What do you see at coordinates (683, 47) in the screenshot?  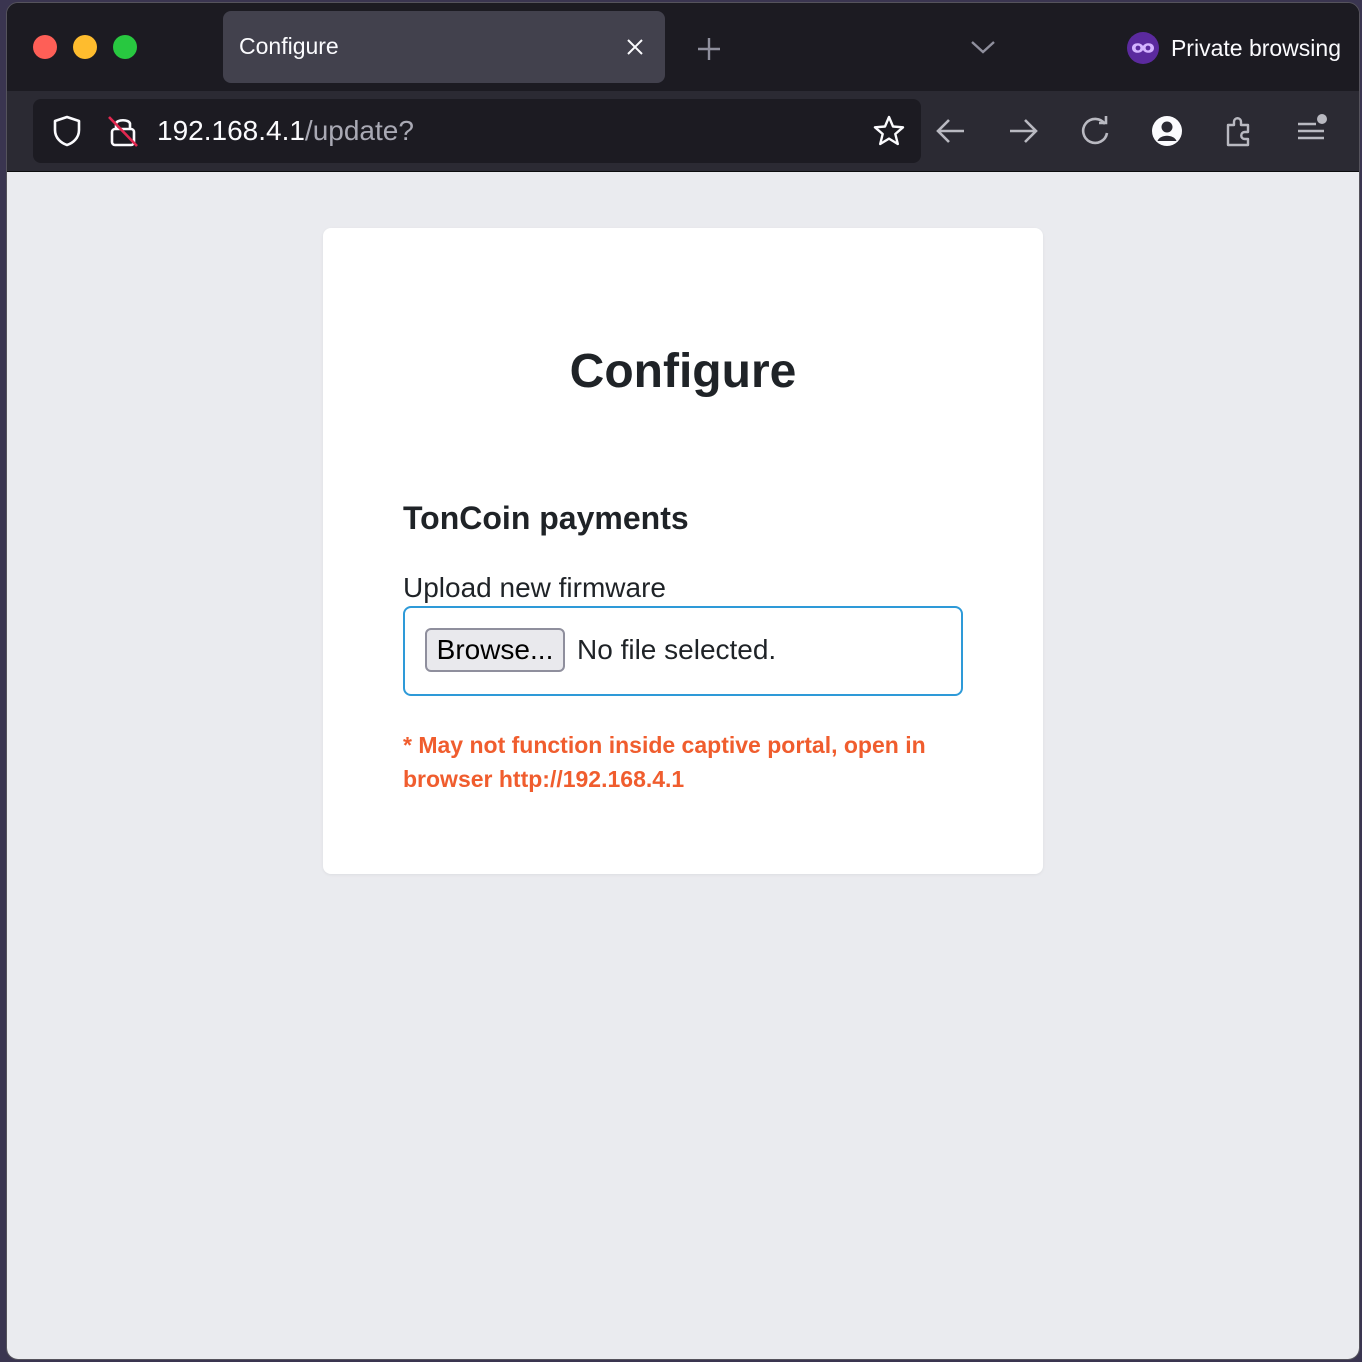 I see `title-bar: Configure Private browsing` at bounding box center [683, 47].